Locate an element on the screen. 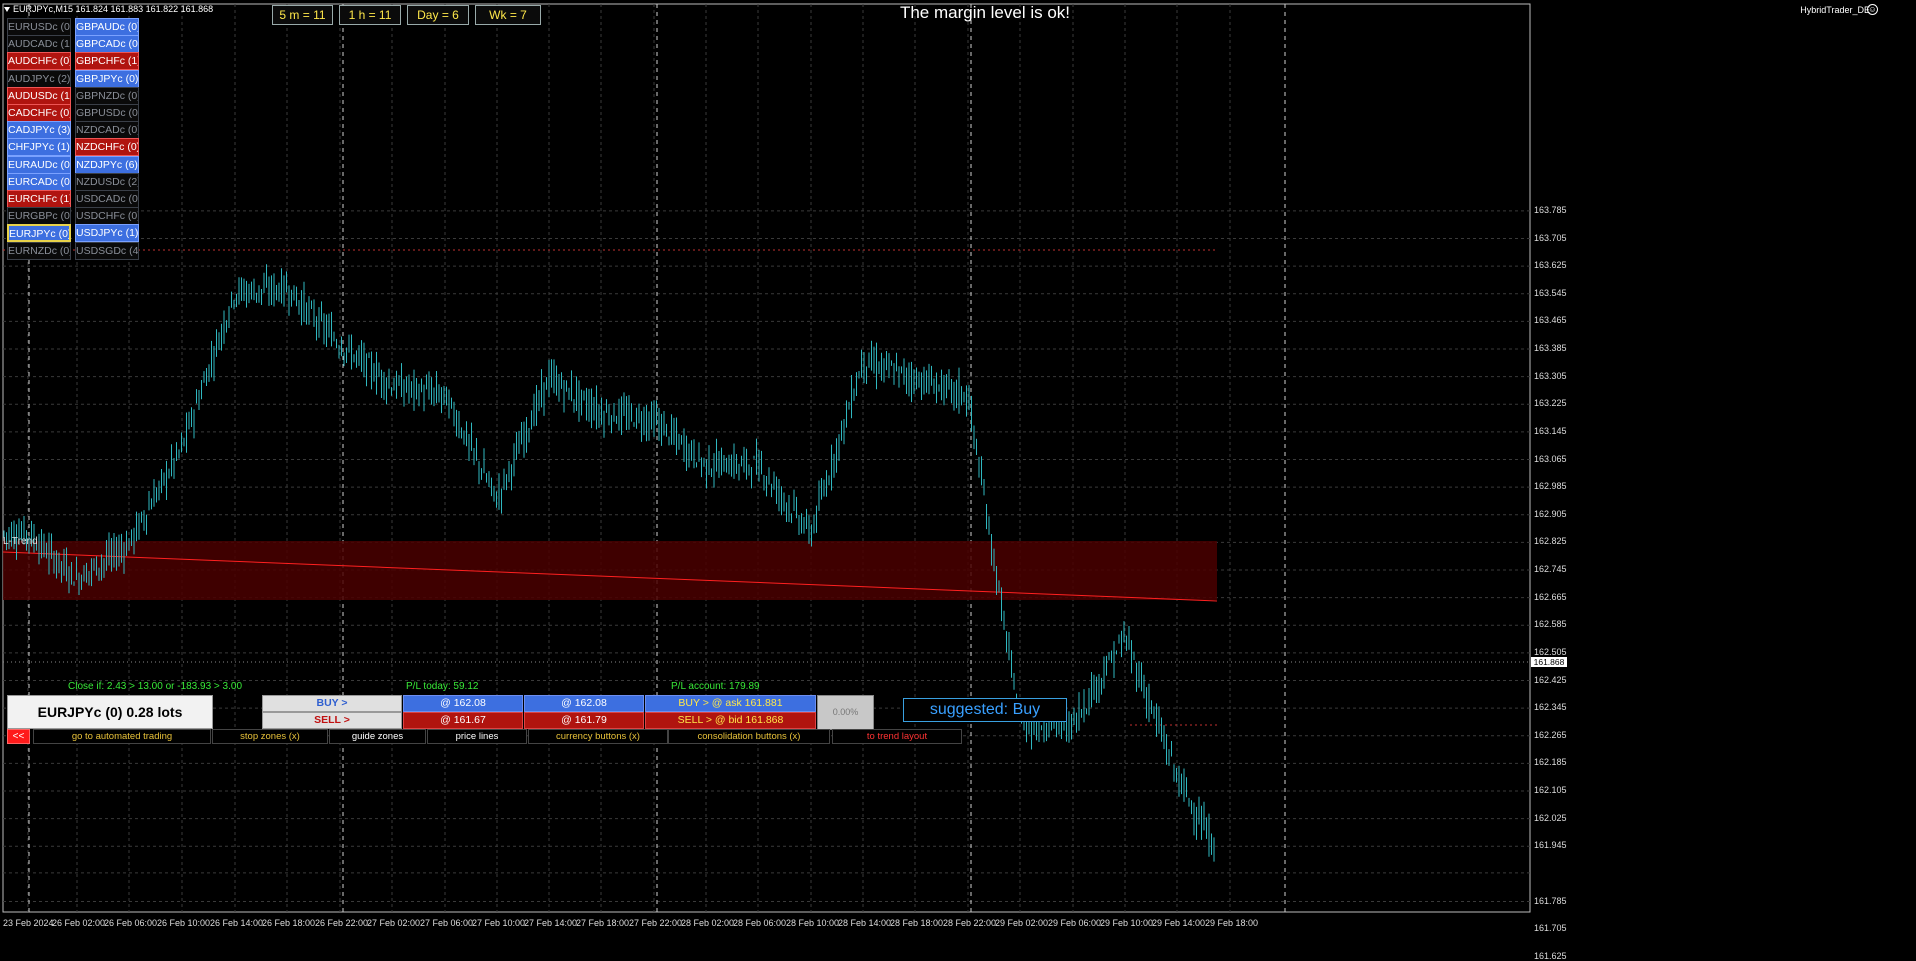  currency-button: NZDJPYc (6) is located at coordinates (107, 164).